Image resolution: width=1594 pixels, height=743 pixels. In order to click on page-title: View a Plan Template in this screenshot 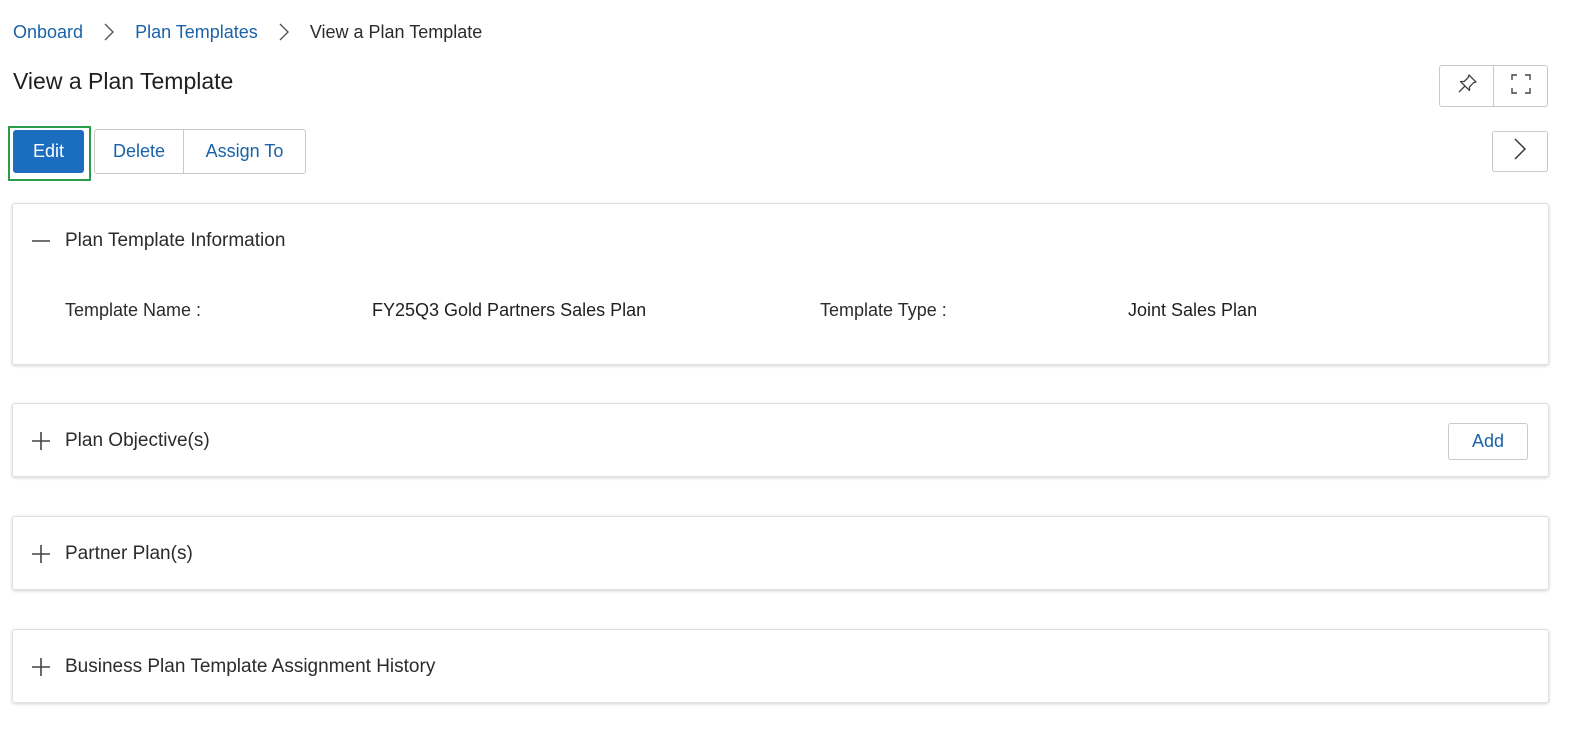, I will do `click(123, 81)`.